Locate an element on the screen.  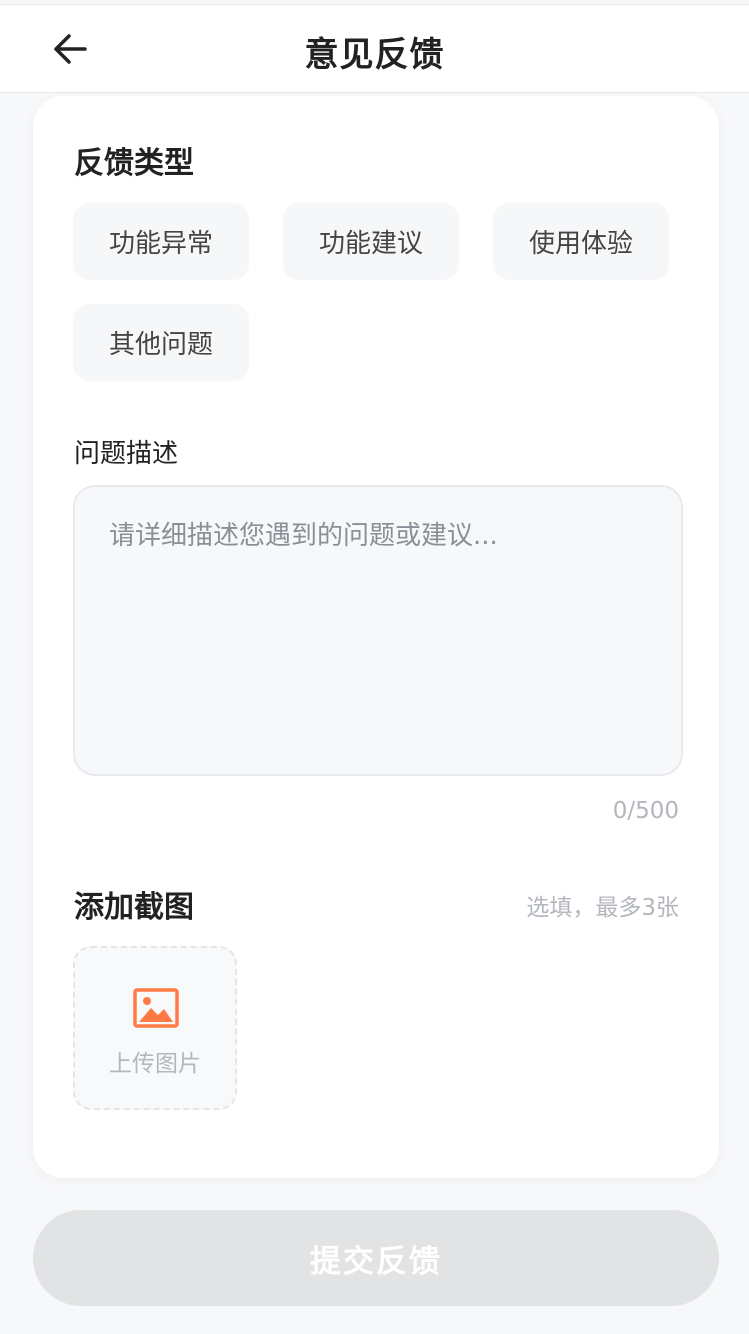
screenshot-title: 添加截图 is located at coordinates (134, 907).